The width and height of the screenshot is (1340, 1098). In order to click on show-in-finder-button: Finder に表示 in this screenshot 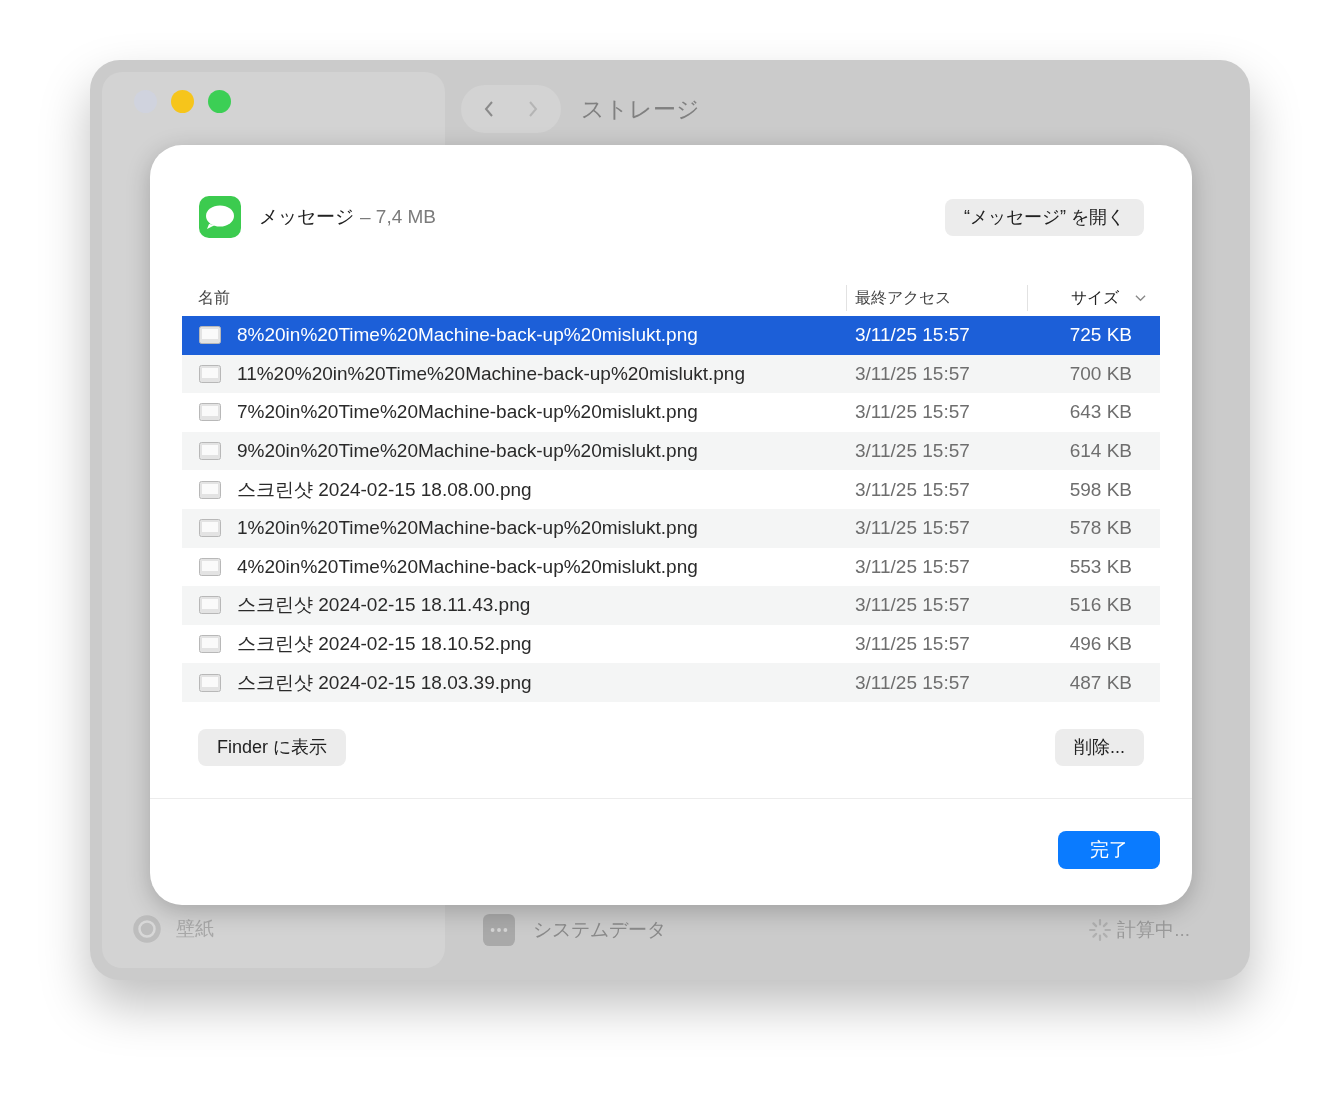, I will do `click(272, 747)`.